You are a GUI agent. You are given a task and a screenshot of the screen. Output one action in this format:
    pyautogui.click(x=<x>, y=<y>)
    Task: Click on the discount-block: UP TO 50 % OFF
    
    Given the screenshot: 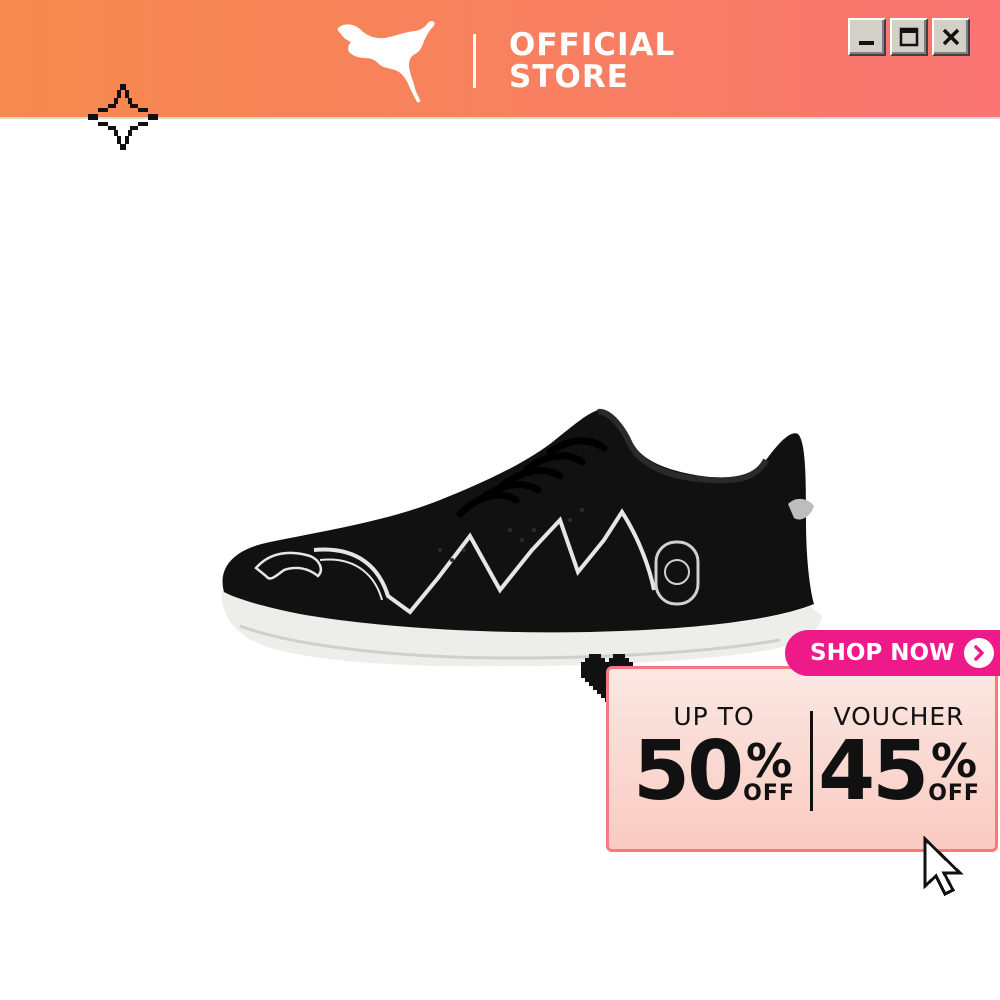 What is the action you would take?
    pyautogui.click(x=714, y=758)
    